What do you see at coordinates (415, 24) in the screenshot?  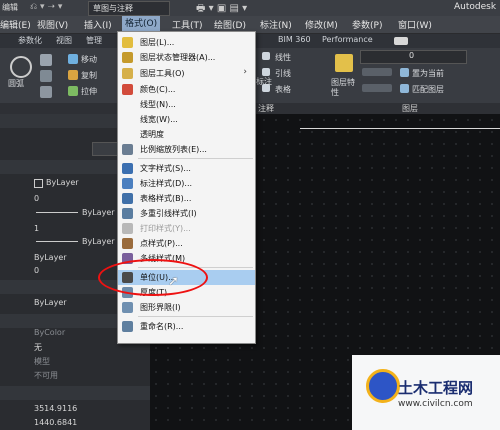 I see `menu-window: 窗口(W)` at bounding box center [415, 24].